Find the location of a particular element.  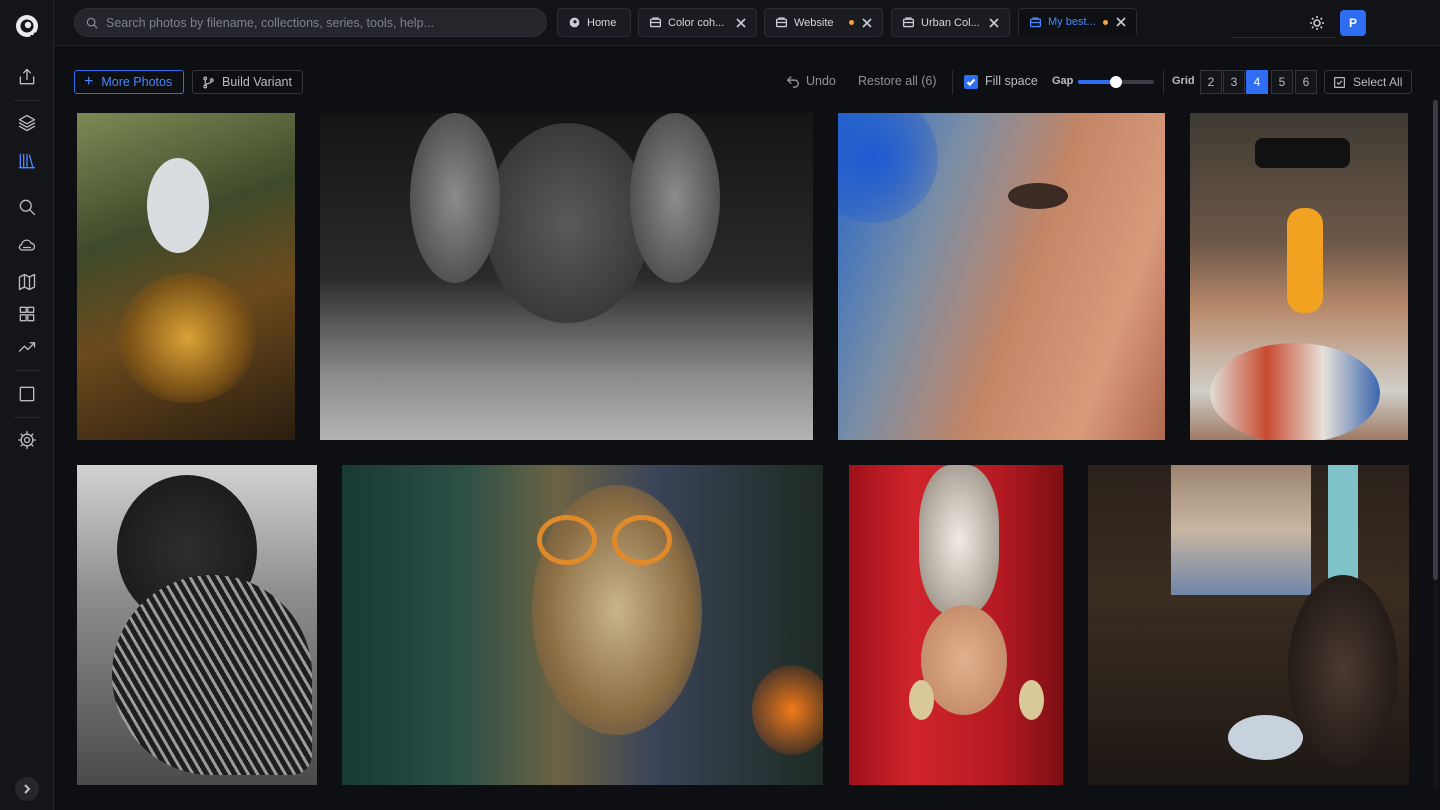

more-photos-button: + More Photos is located at coordinates (129, 82).